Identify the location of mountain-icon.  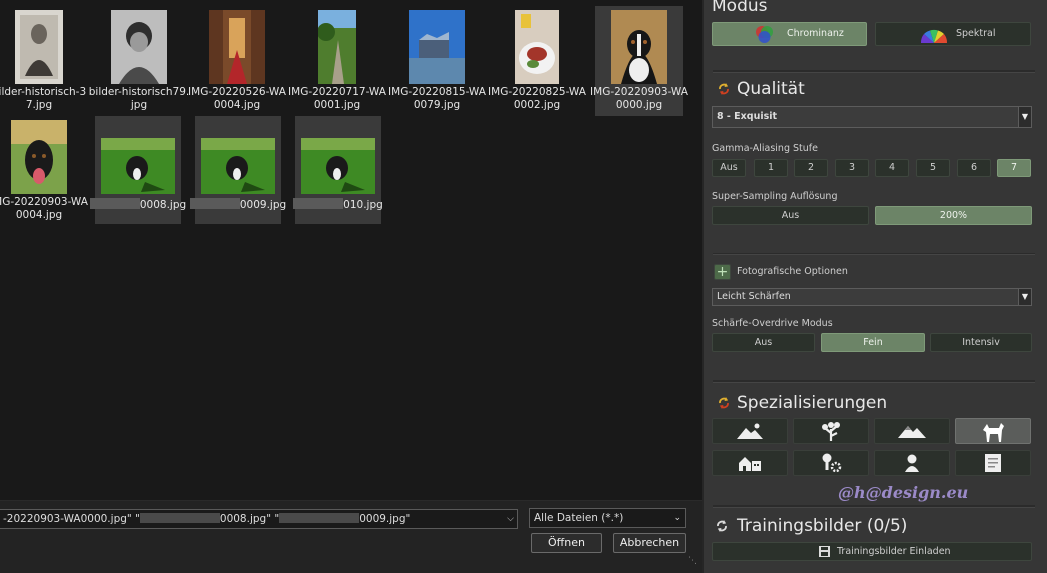
(912, 432).